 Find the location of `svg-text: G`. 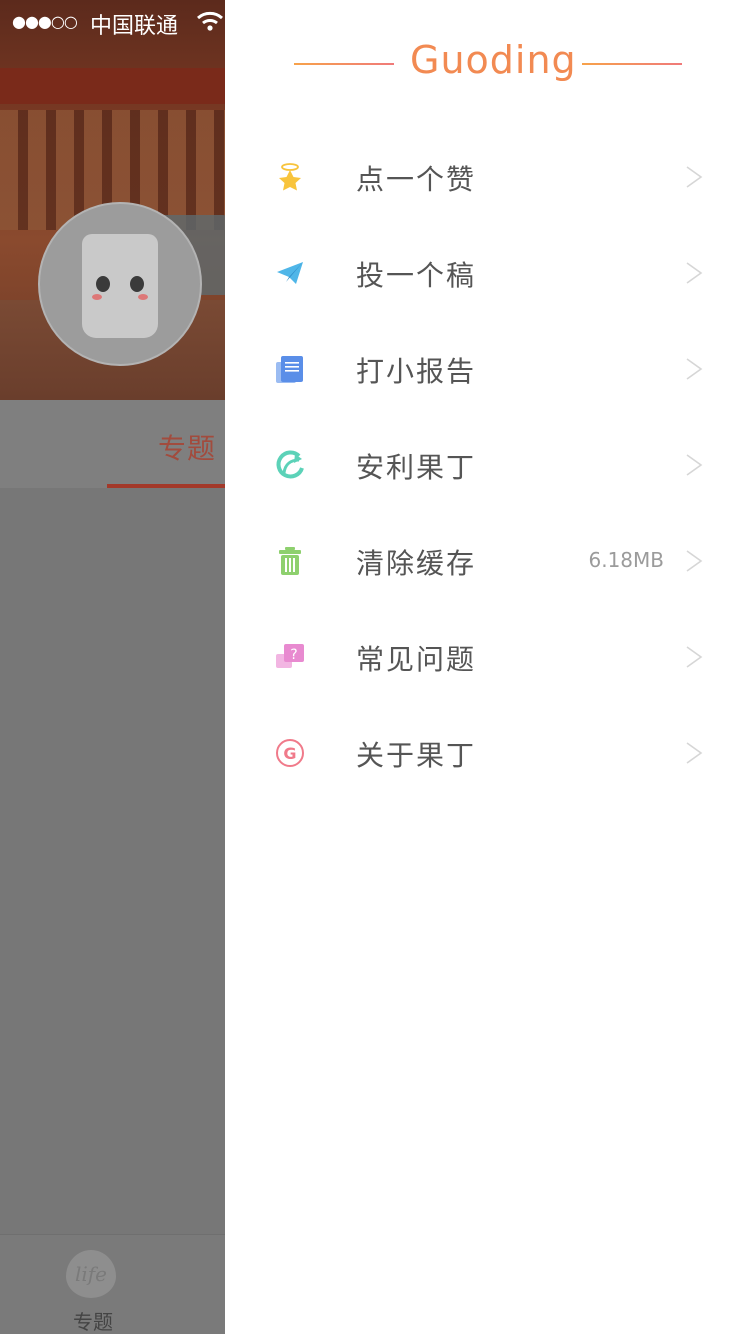

svg-text: G is located at coordinates (289, 753).